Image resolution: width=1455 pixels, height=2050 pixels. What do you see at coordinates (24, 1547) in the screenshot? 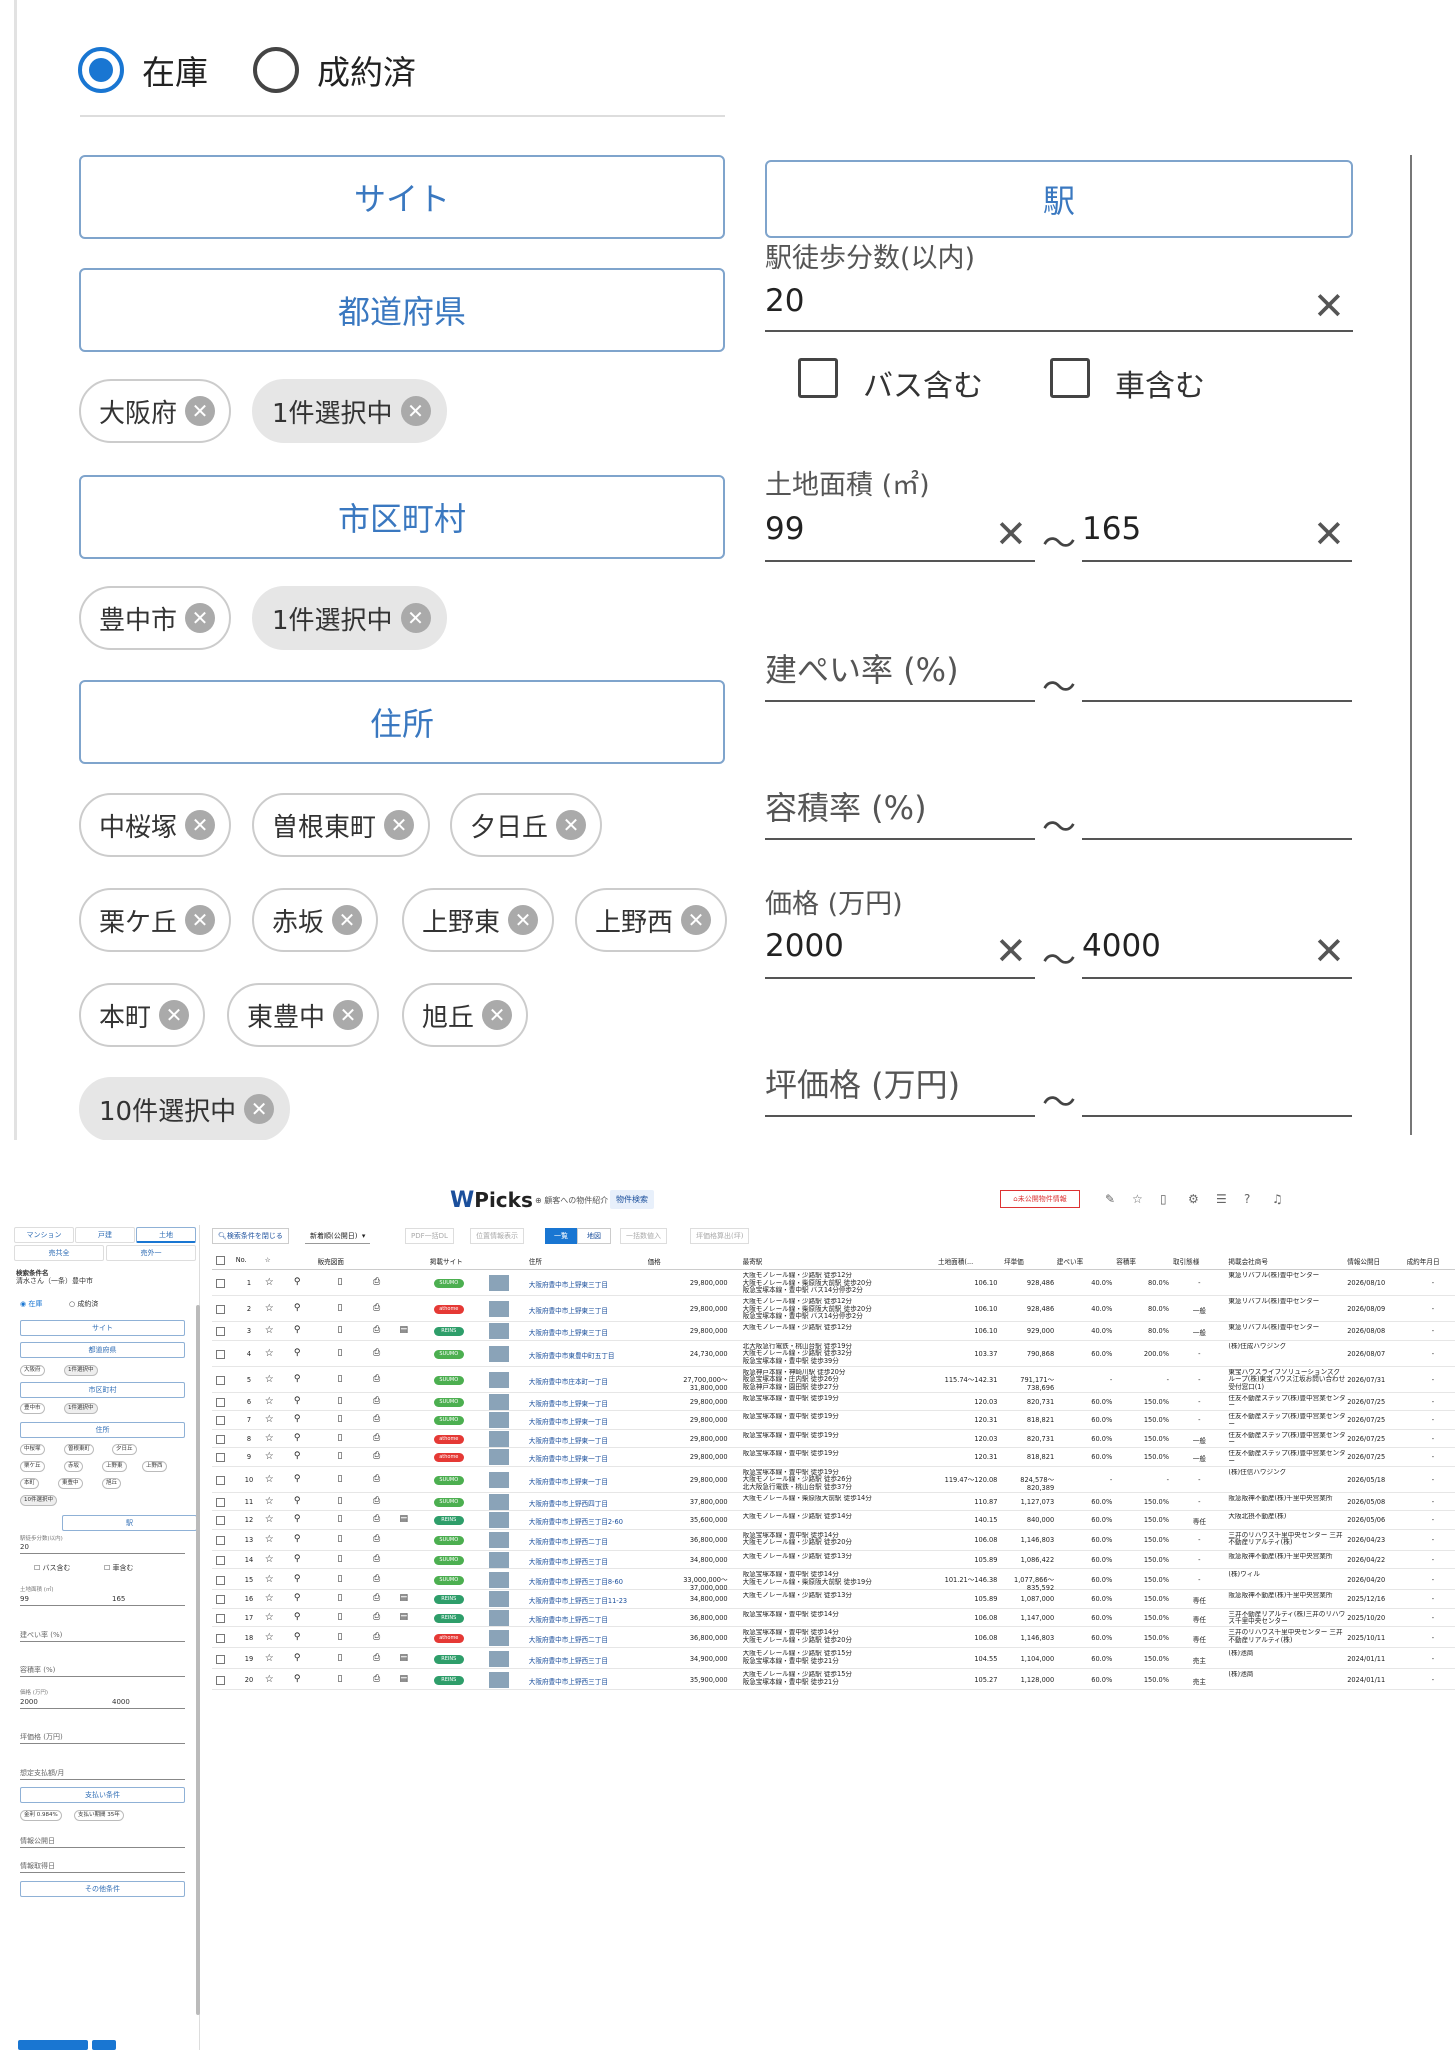
I see `walk-input-mini: 20` at bounding box center [24, 1547].